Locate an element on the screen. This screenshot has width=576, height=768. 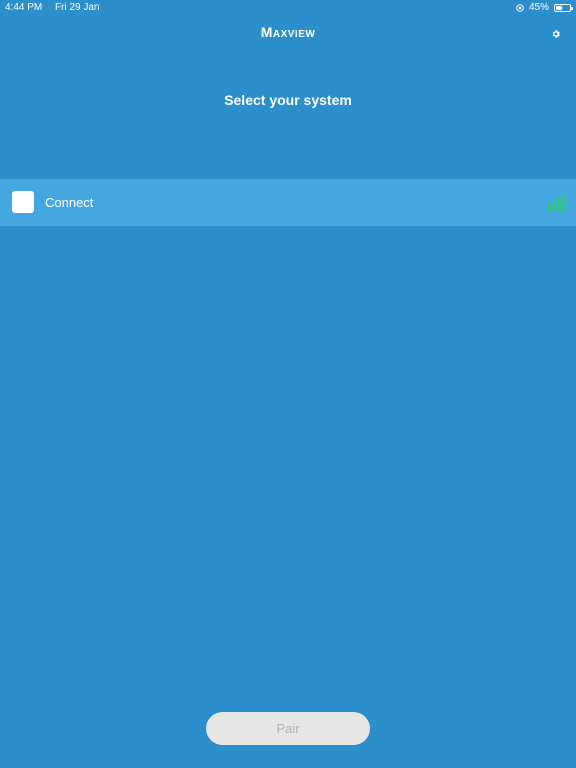
battery-icon is located at coordinates (563, 8).